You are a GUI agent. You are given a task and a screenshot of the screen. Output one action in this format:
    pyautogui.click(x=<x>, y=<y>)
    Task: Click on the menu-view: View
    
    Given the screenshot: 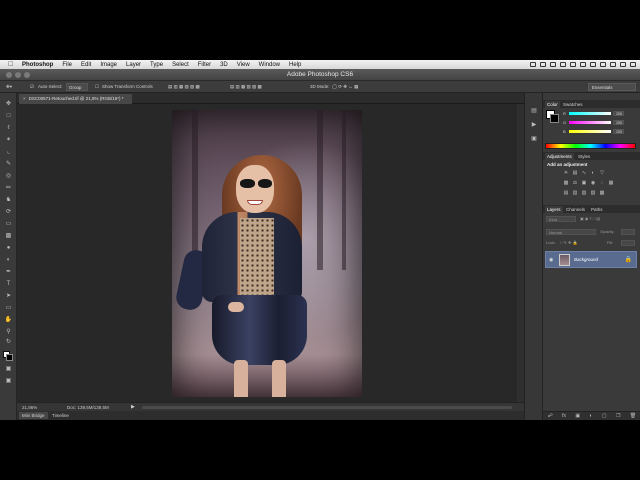 What is the action you would take?
    pyautogui.click(x=243, y=65)
    